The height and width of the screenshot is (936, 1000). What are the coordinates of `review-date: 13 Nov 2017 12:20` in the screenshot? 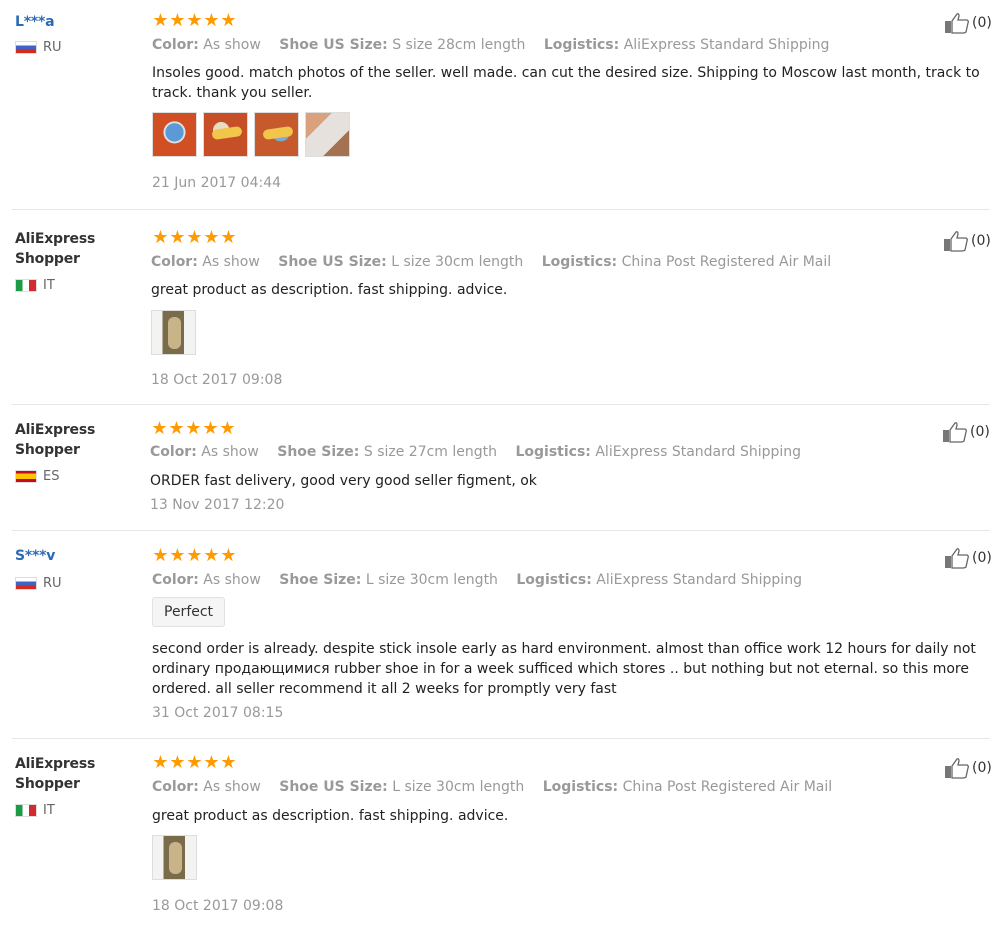 It's located at (217, 505).